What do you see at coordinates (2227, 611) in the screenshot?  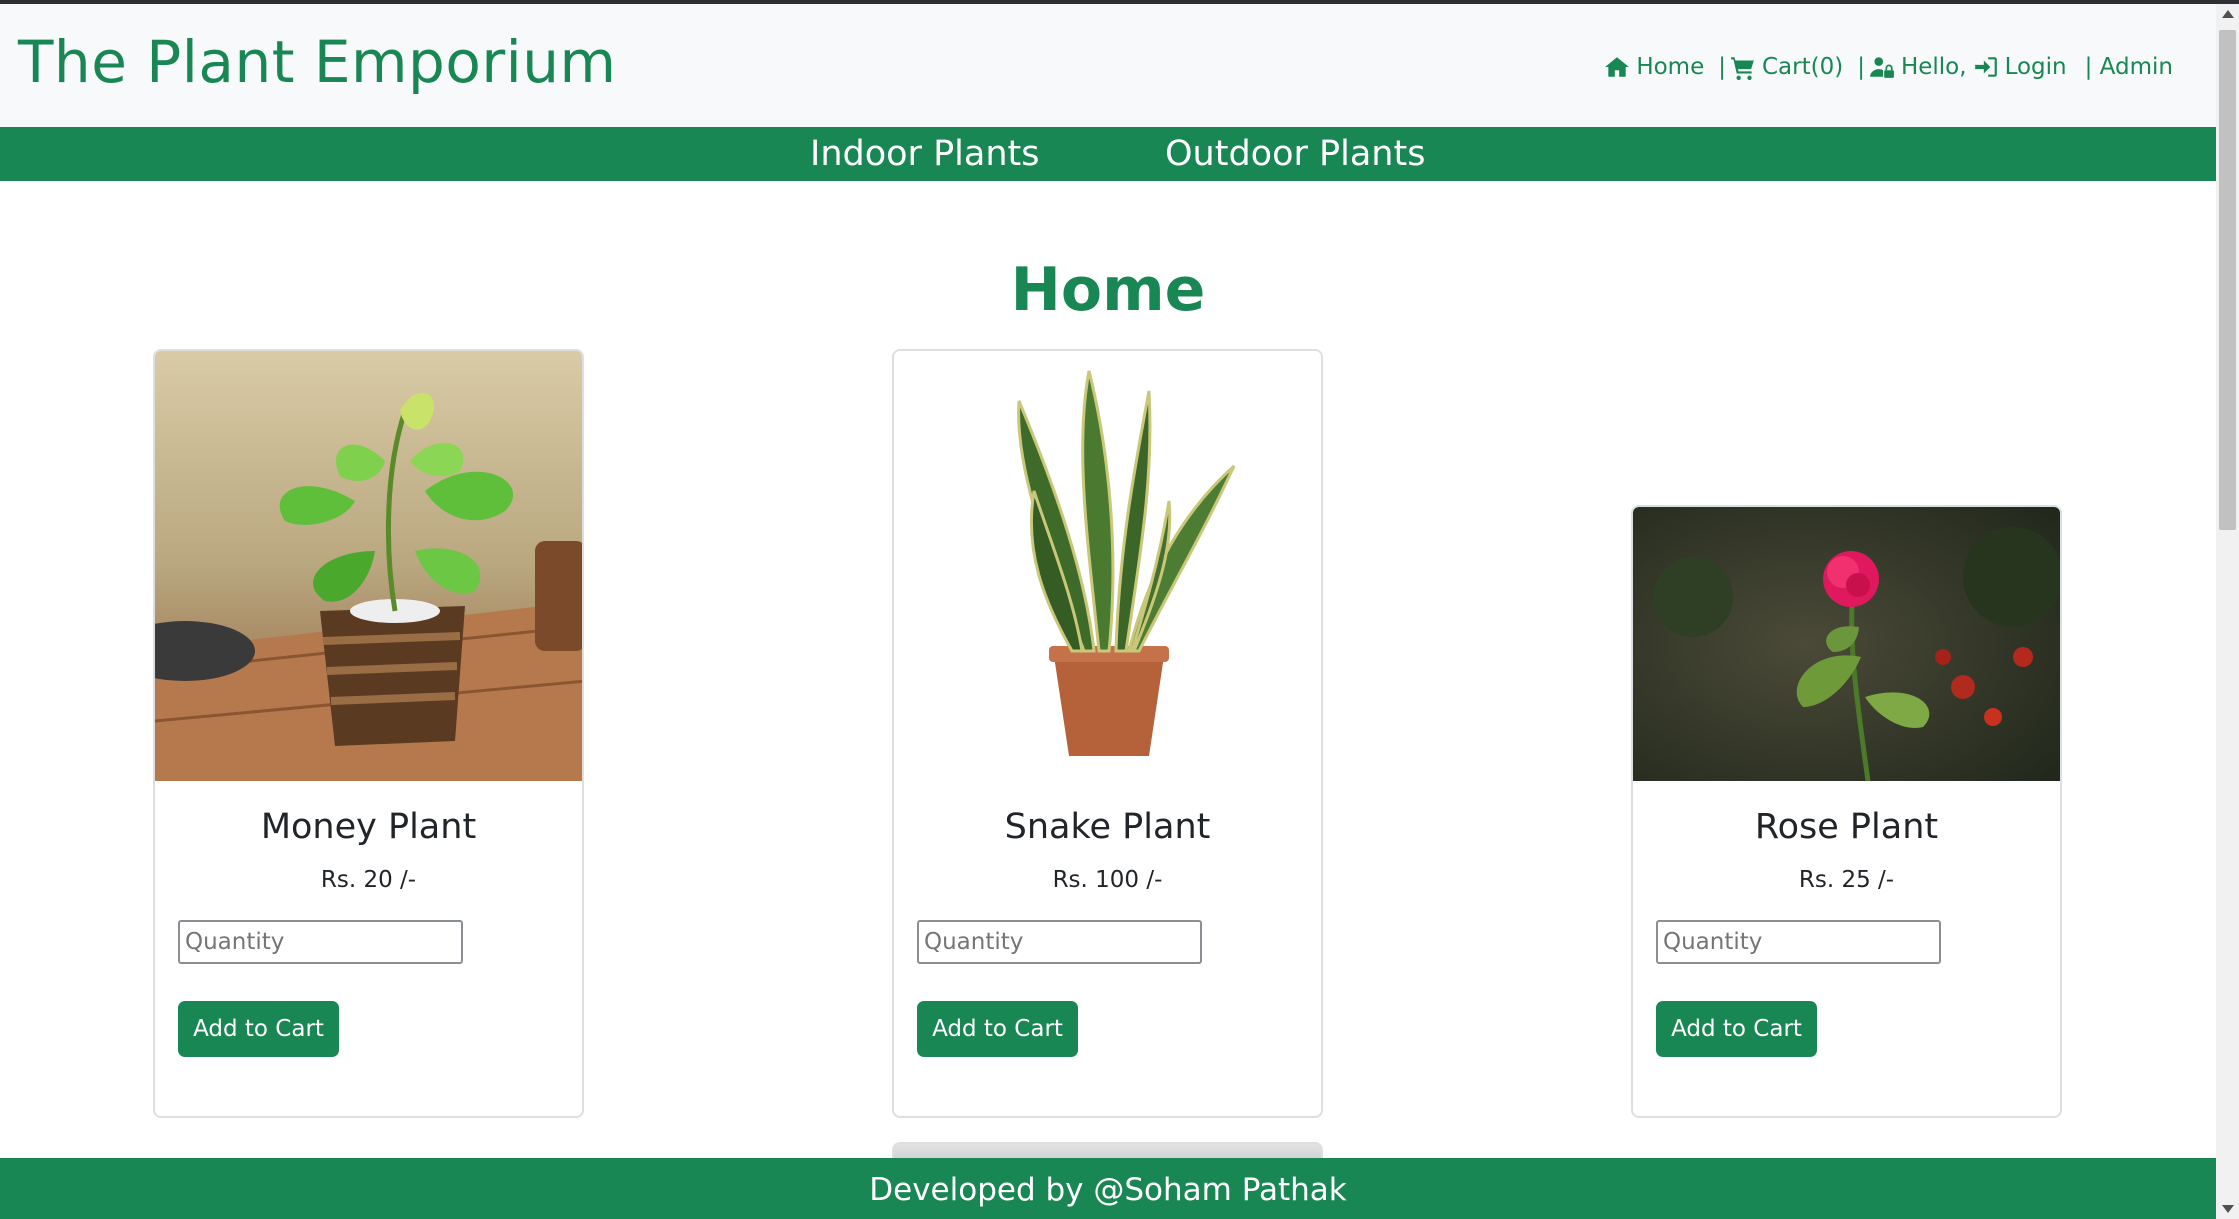 I see `vertical-scrollbar` at bounding box center [2227, 611].